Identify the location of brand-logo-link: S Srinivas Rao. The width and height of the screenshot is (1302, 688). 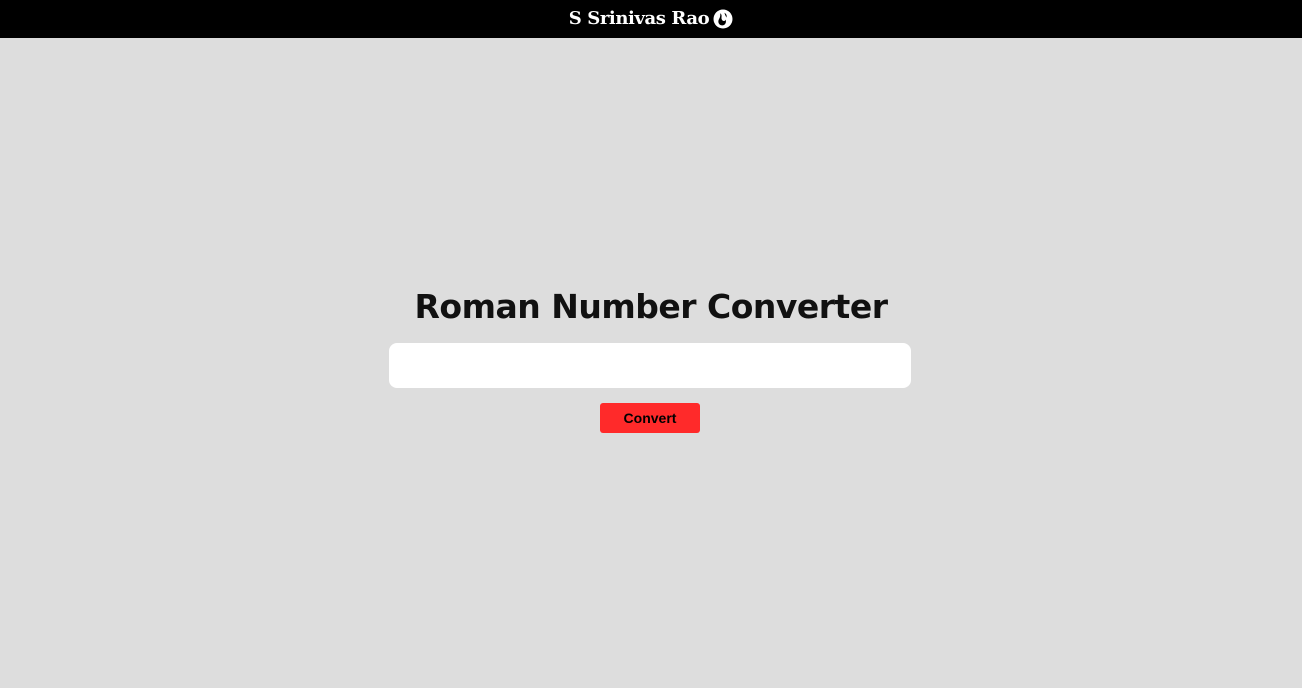
(651, 19).